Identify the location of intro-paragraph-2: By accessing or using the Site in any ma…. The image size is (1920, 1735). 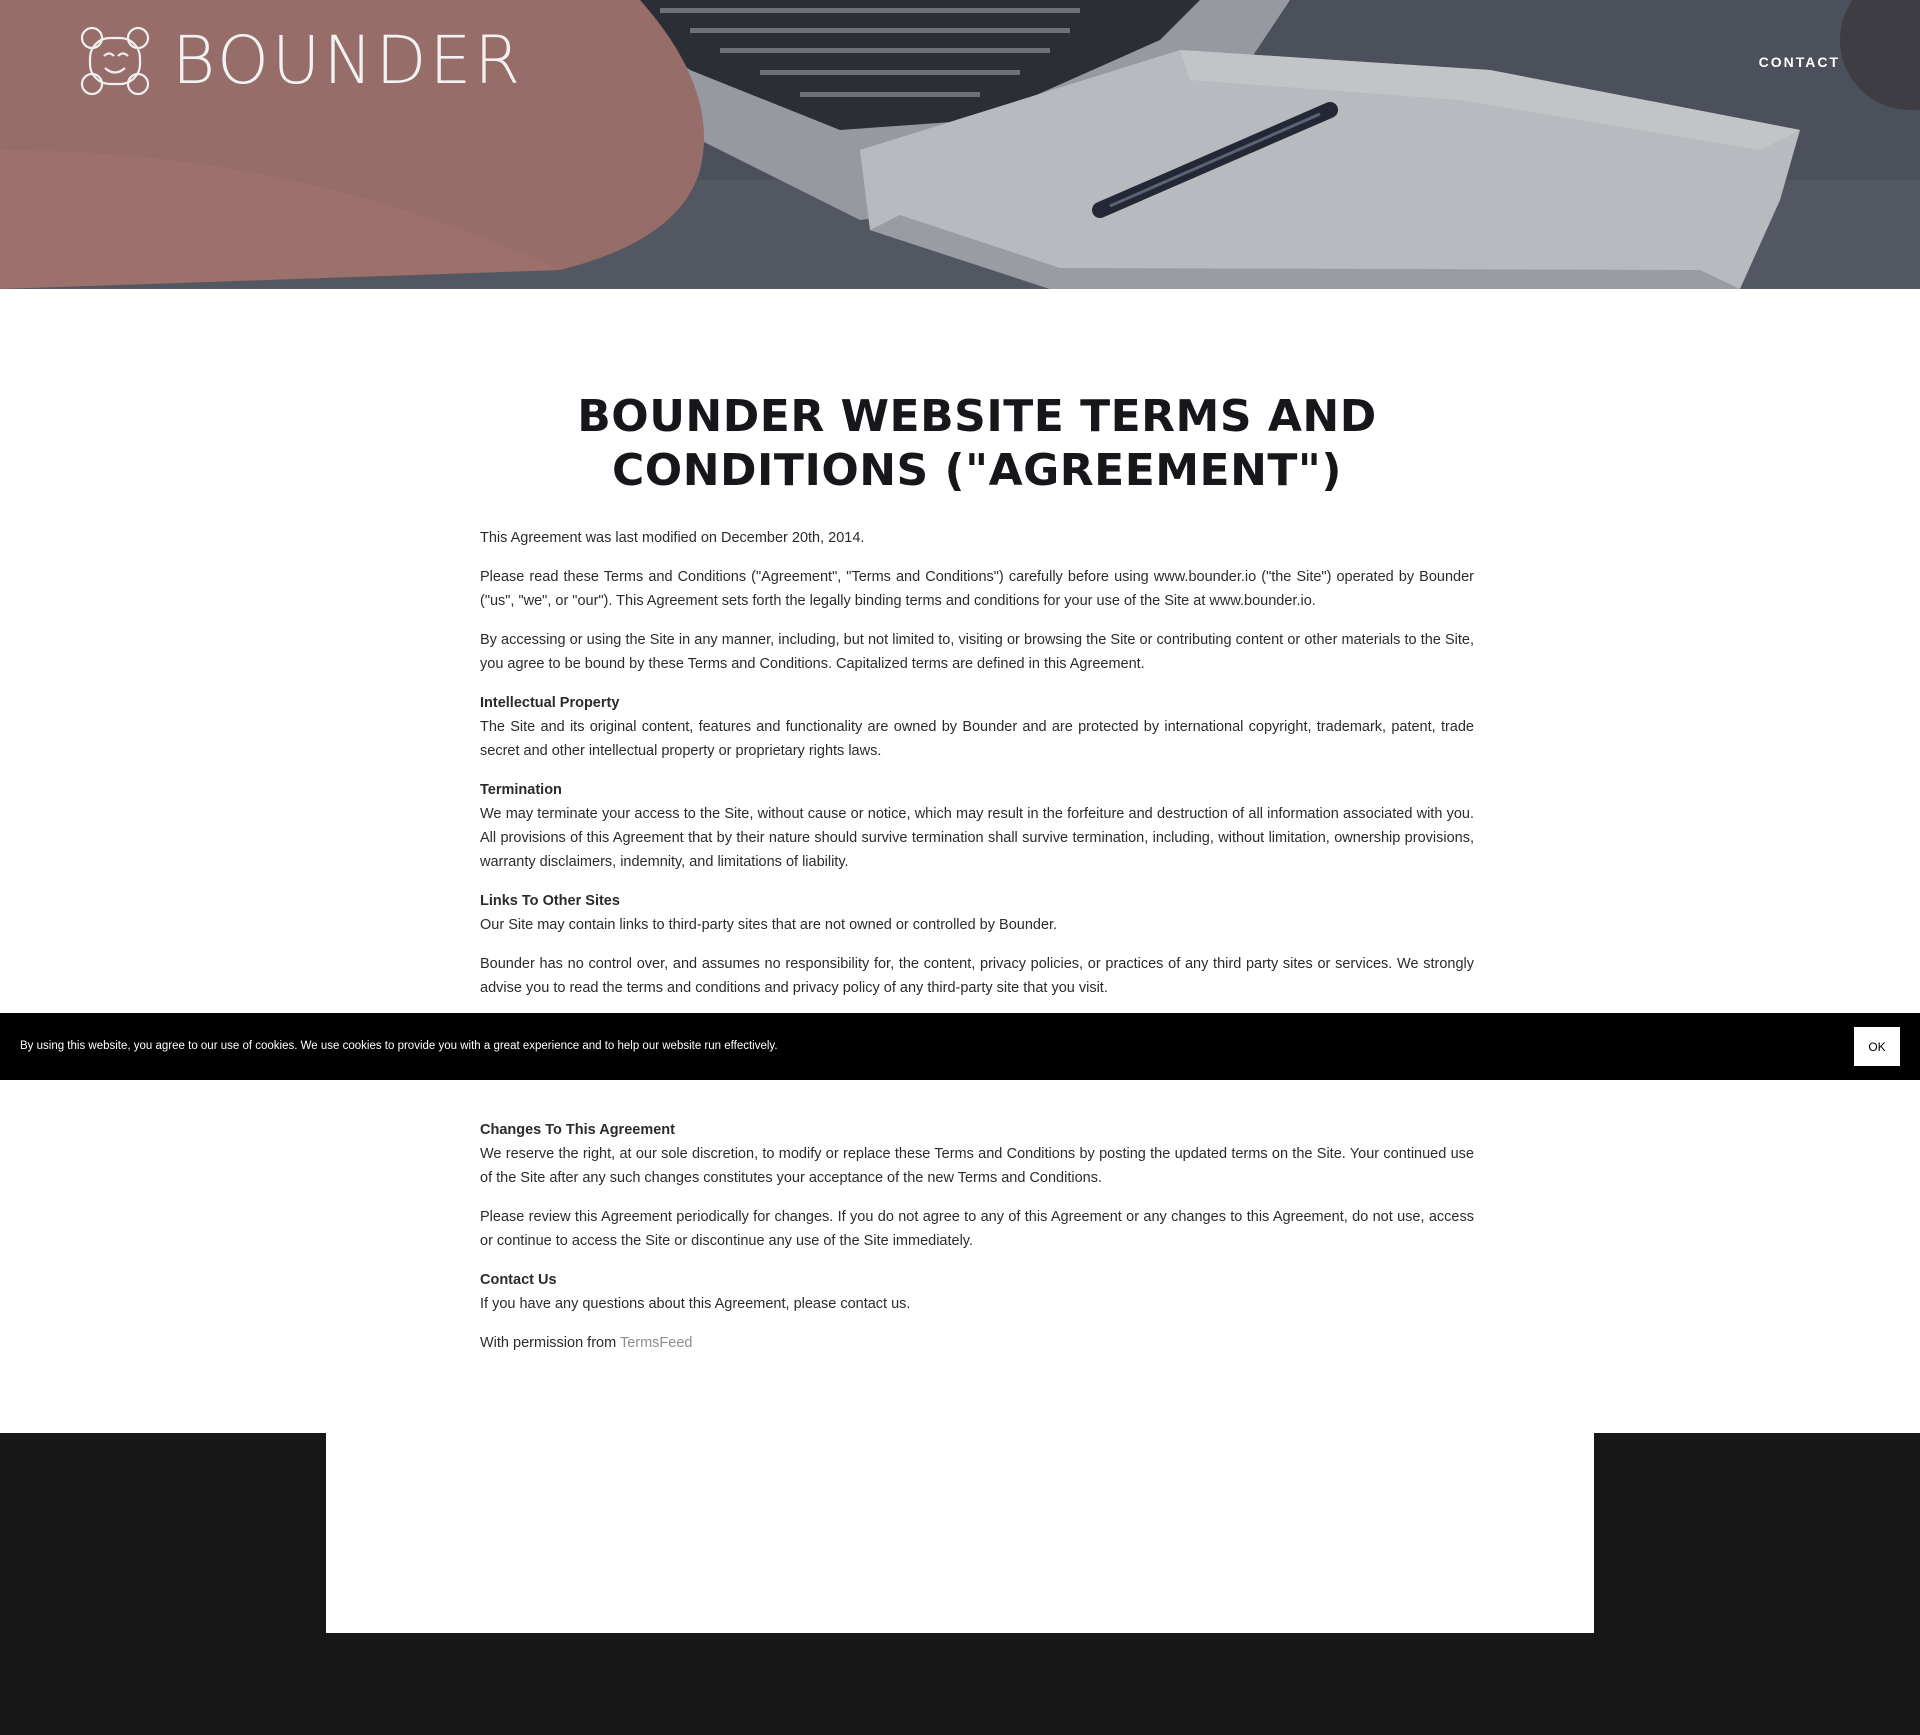
(977, 652).